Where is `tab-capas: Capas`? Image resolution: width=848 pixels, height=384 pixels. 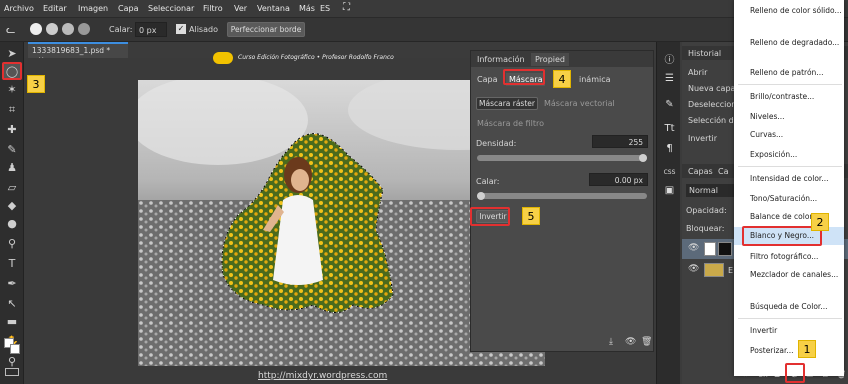
tab-capas: Capas is located at coordinates (700, 171).